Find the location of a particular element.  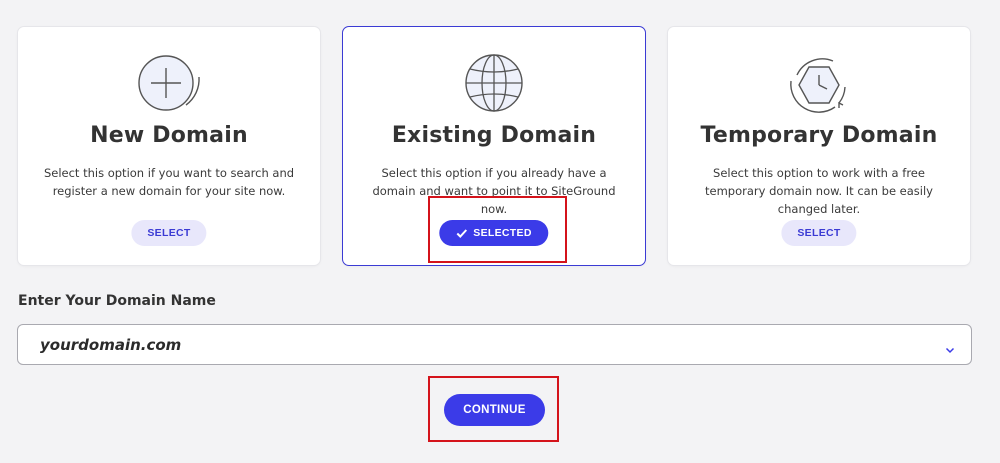

chevron-down-icon is located at coordinates (950, 347).